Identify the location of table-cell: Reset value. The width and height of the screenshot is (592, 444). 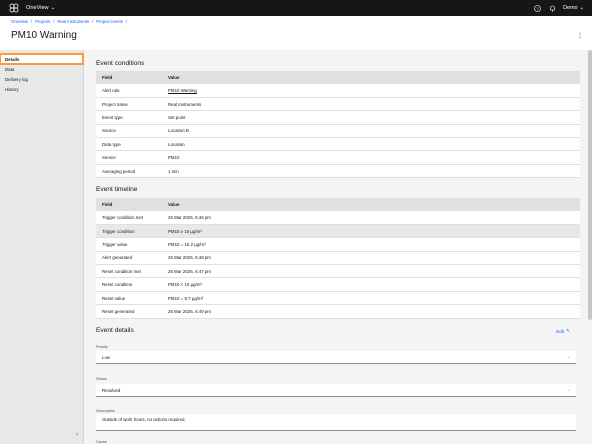
(132, 298).